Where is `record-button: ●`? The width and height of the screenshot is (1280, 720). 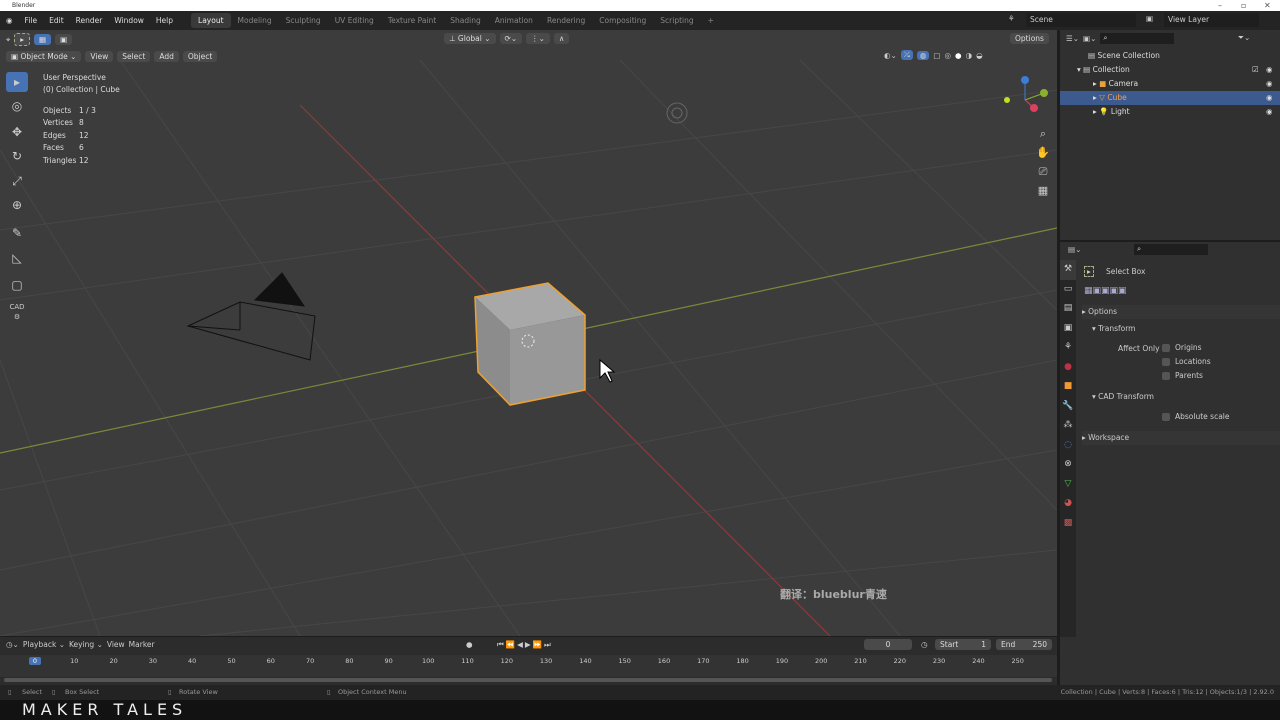
record-button: ● is located at coordinates (469, 644).